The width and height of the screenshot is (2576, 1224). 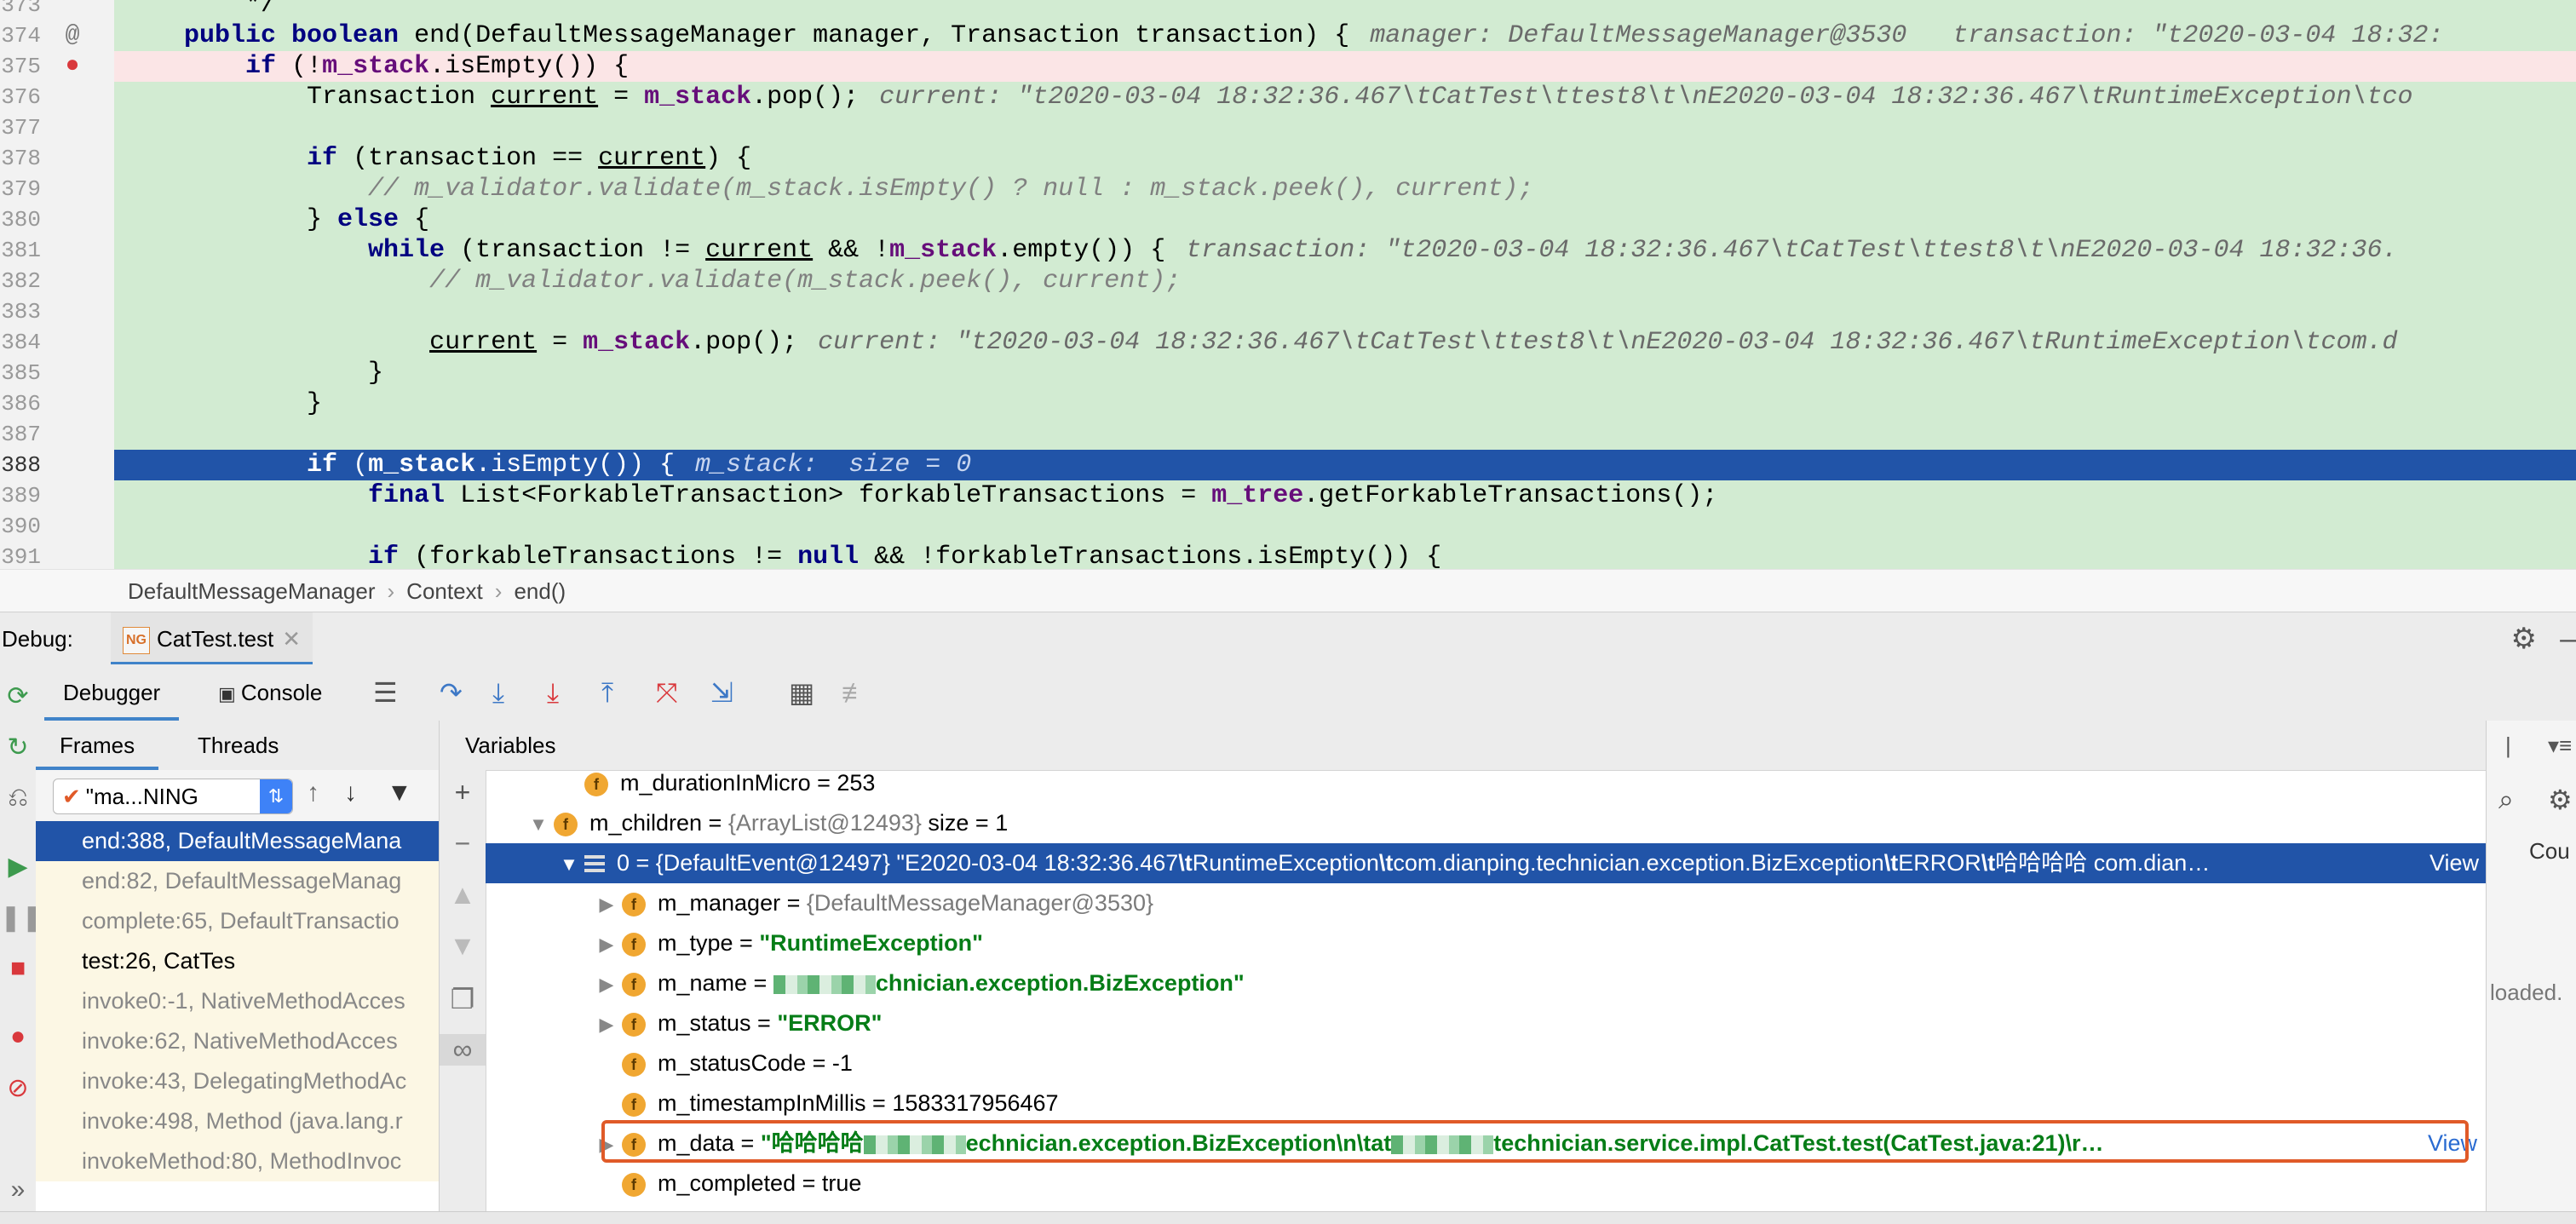 I want to click on line-number: 373, so click(x=21, y=10).